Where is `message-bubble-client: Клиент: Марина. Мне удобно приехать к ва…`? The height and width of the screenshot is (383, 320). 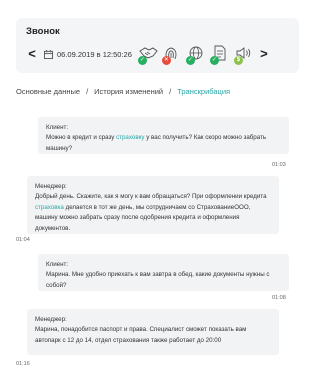
message-bubble-client: Клиент: Марина. Мне удобно приехать к ва… is located at coordinates (163, 272).